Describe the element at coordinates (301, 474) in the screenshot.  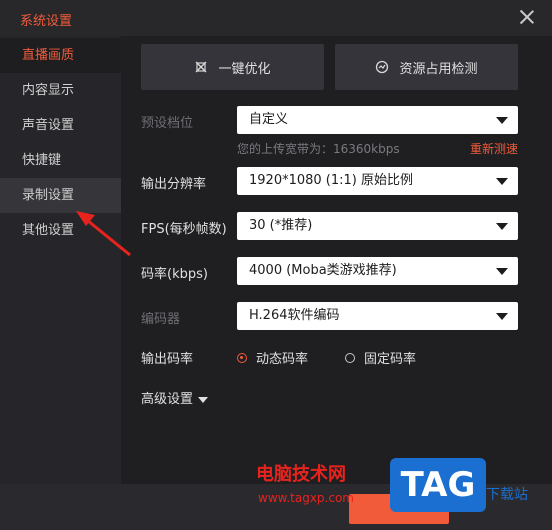
I see `watermark-site-name: 电脑技术网` at that location.